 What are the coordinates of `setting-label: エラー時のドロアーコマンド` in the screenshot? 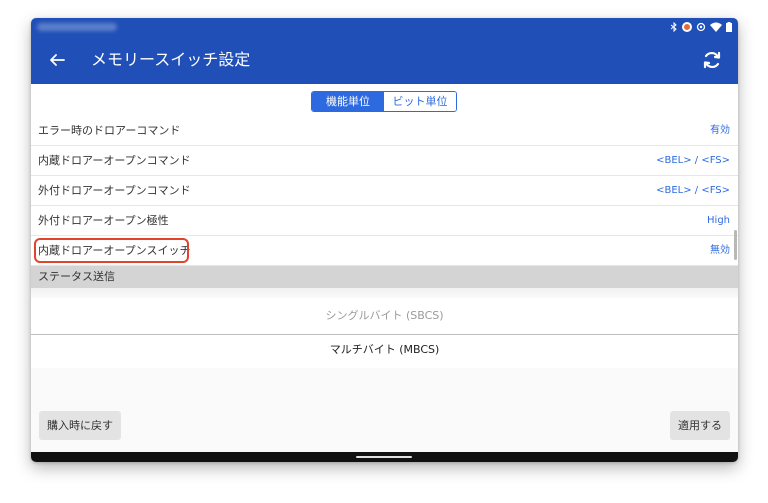 It's located at (109, 130).